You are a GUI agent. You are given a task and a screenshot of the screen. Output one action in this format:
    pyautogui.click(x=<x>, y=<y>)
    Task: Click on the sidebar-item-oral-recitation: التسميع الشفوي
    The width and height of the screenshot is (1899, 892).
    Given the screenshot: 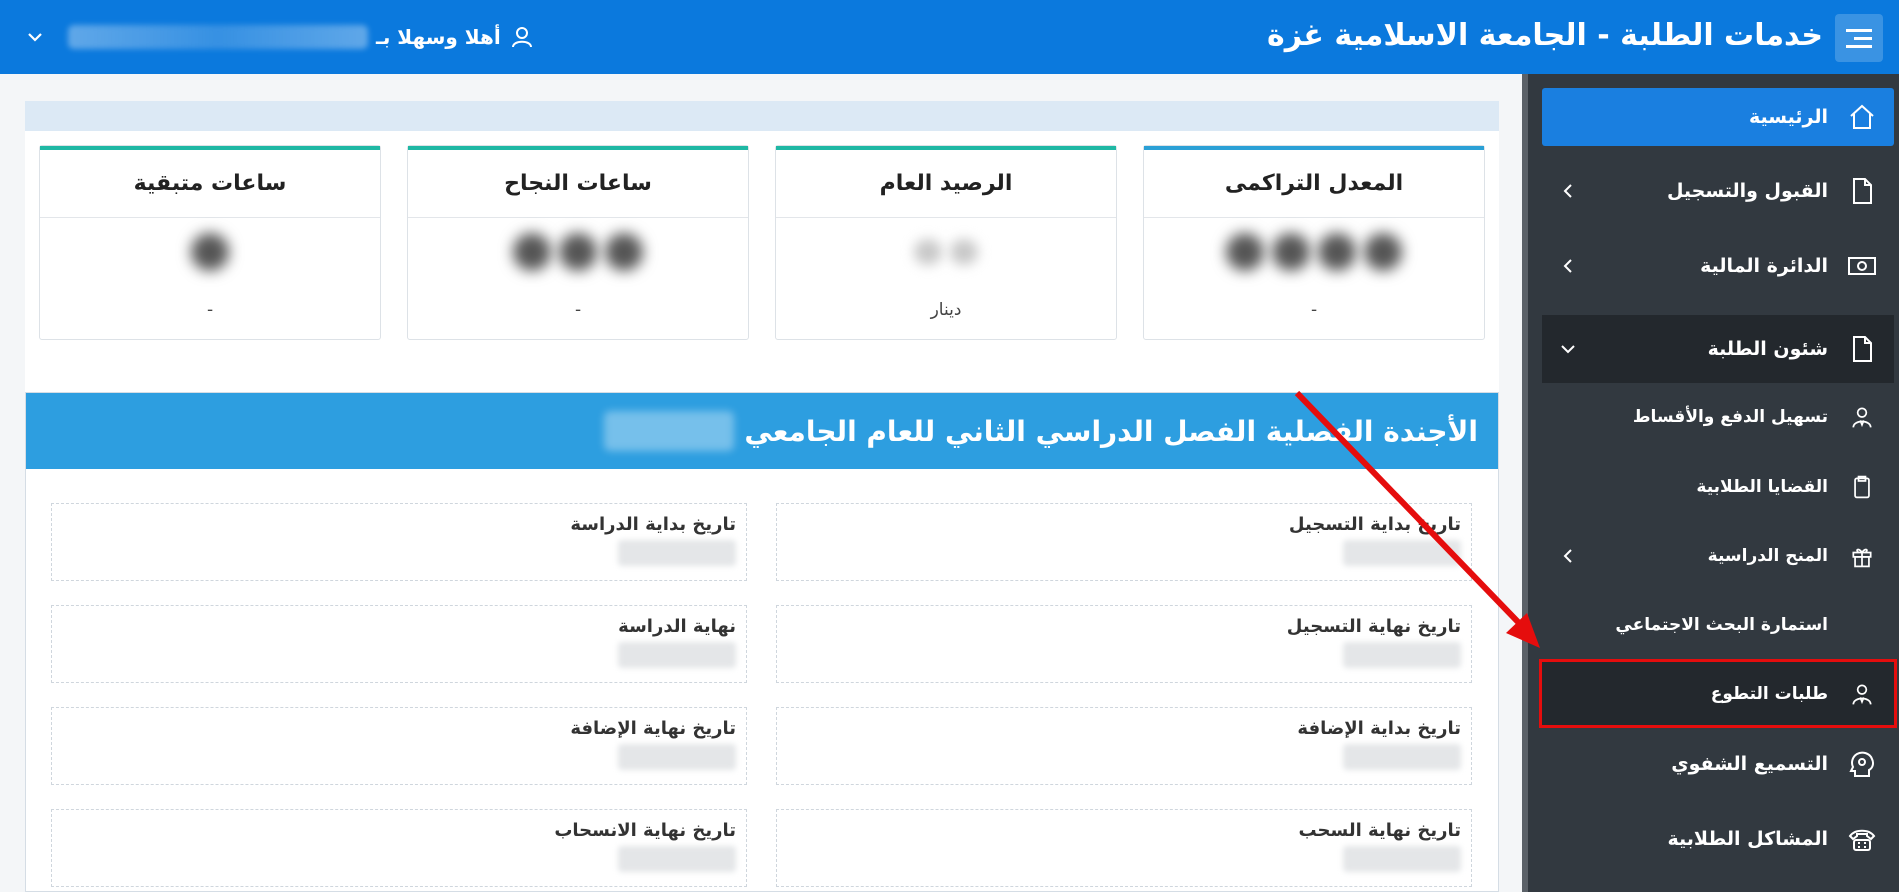 What is the action you would take?
    pyautogui.click(x=1718, y=764)
    